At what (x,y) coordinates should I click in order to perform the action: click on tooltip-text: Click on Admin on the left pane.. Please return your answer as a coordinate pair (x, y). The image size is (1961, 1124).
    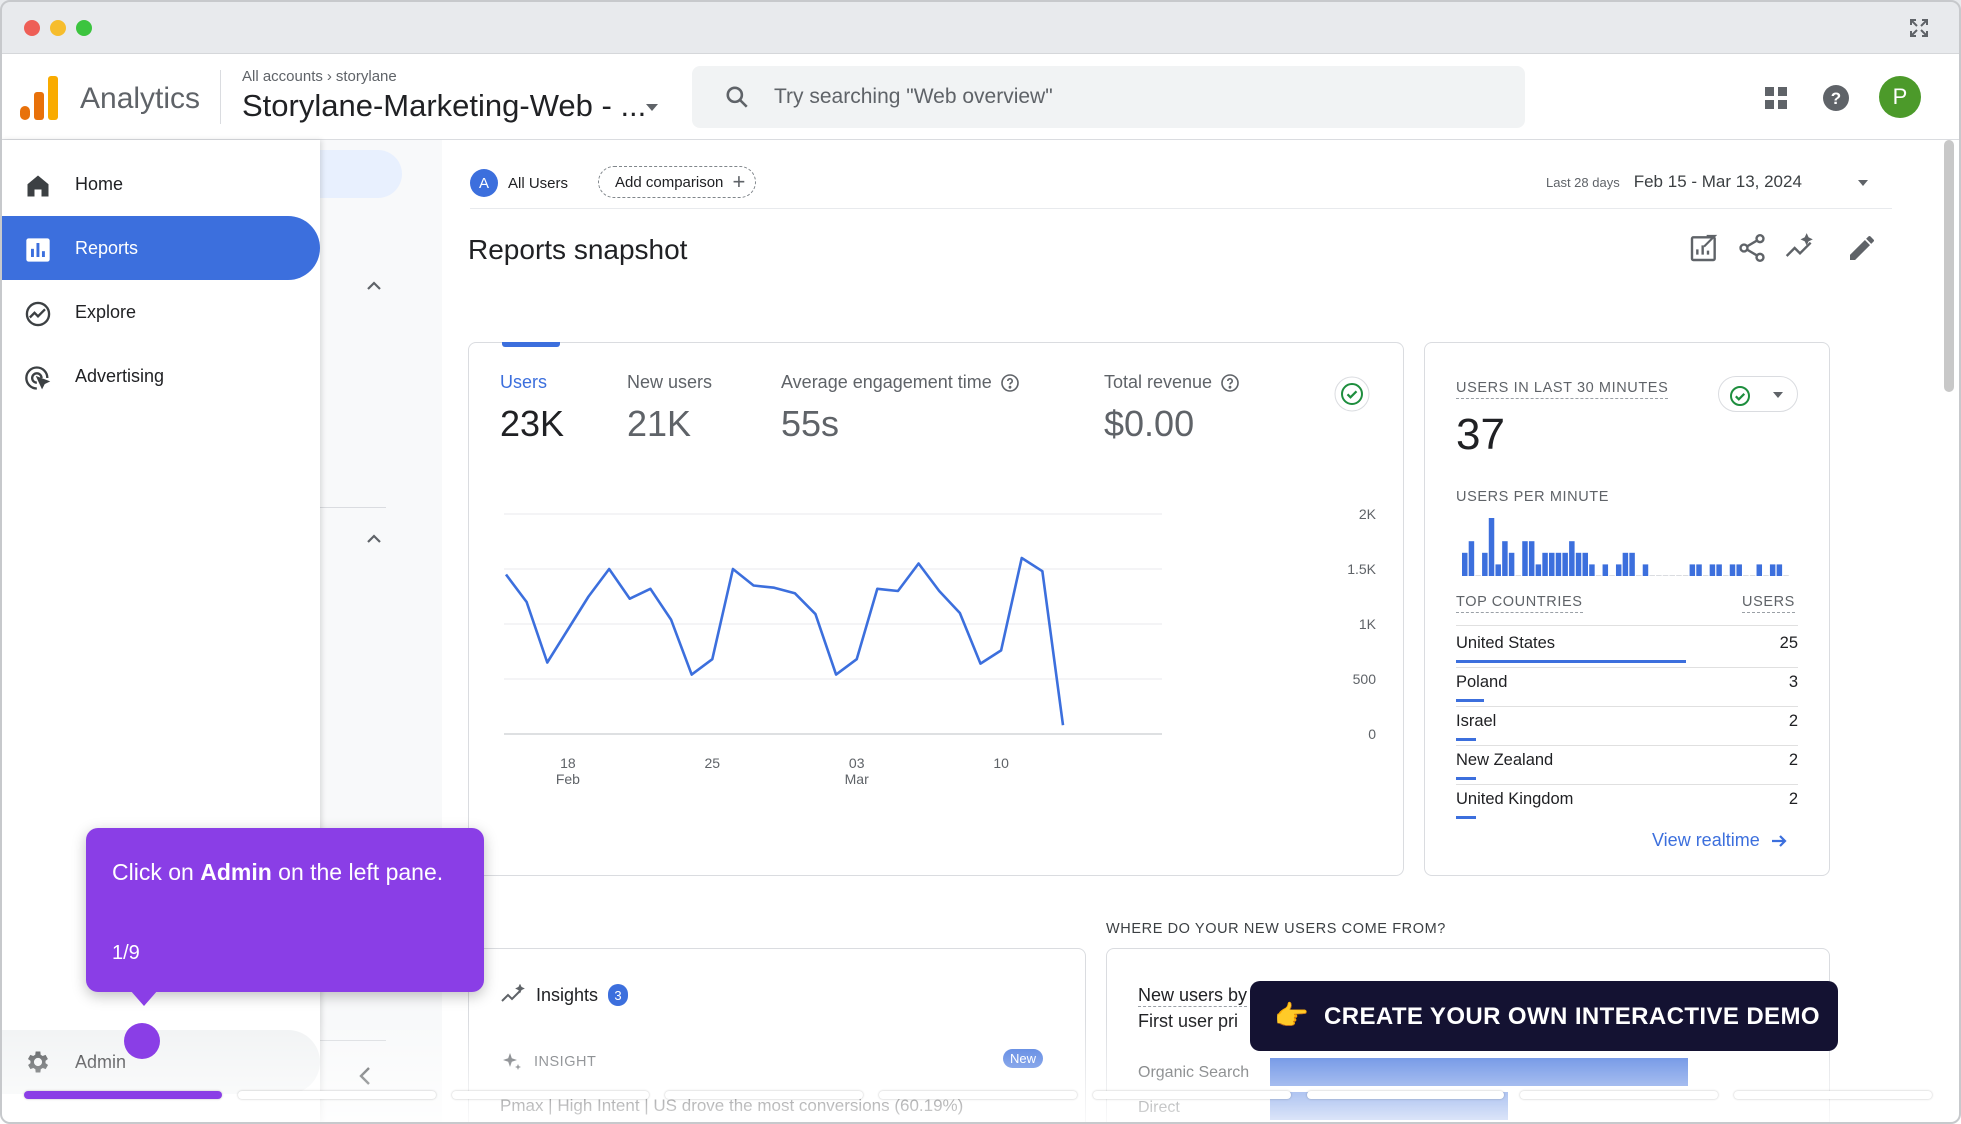
    Looking at the image, I should click on (287, 872).